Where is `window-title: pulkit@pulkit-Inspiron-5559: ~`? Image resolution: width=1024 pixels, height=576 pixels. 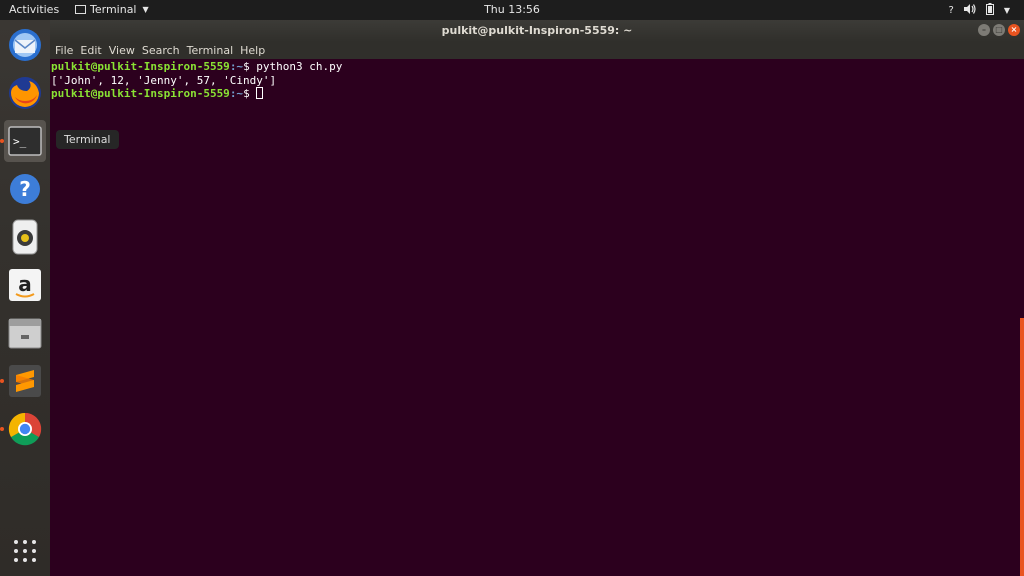 window-title: pulkit@pulkit-Inspiron-5559: ~ is located at coordinates (537, 30).